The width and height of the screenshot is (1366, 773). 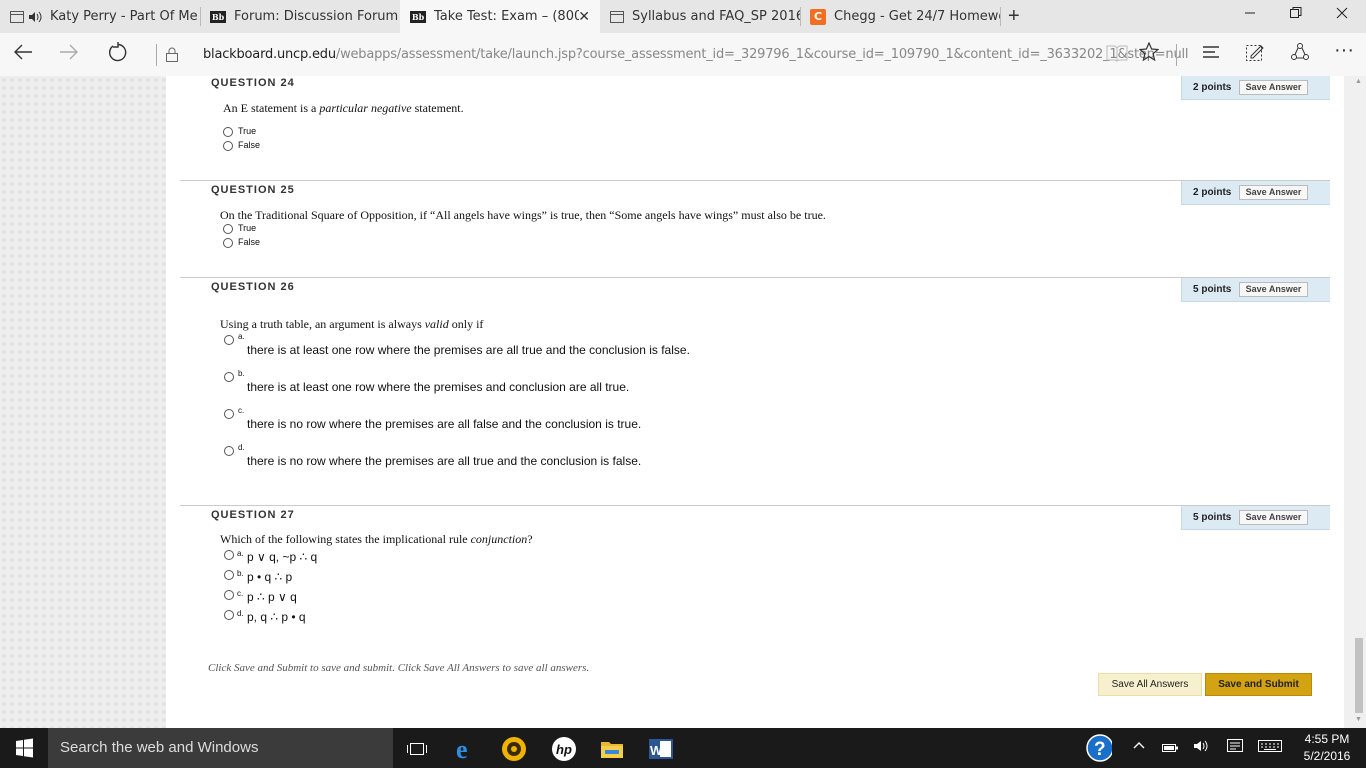 What do you see at coordinates (1201, 747) in the screenshot?
I see `volume-icon` at bounding box center [1201, 747].